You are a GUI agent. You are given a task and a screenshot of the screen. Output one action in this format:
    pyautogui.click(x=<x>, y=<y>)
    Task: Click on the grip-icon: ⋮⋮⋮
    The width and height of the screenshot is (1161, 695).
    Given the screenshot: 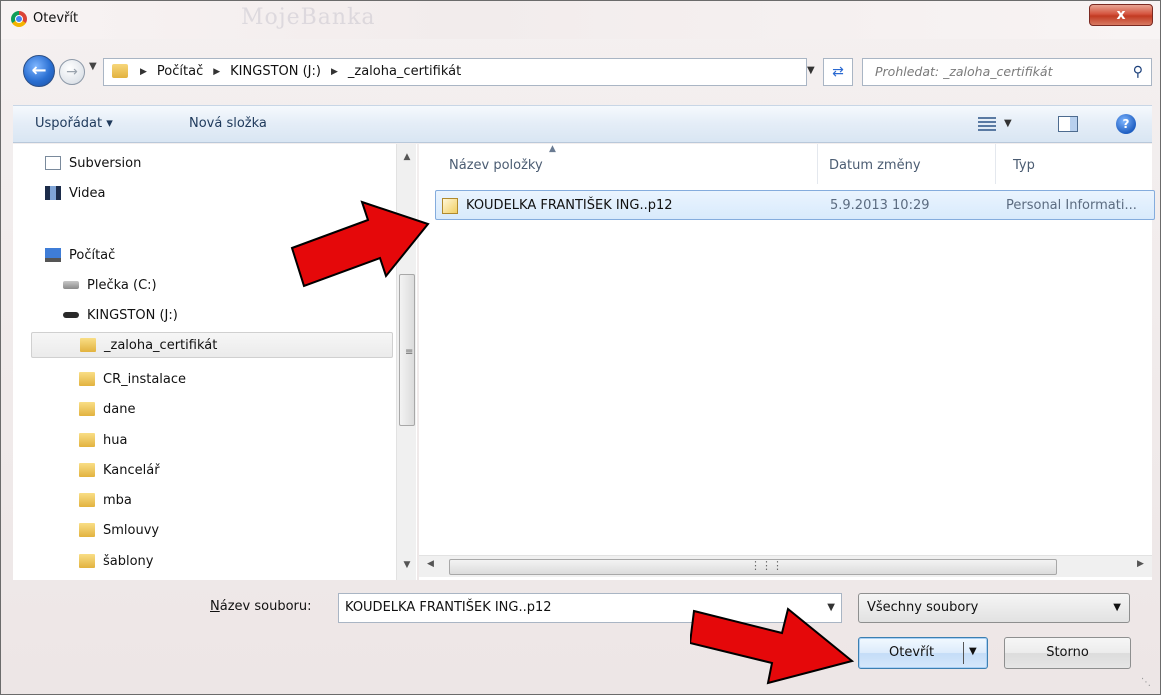 What is the action you would take?
    pyautogui.click(x=766, y=565)
    